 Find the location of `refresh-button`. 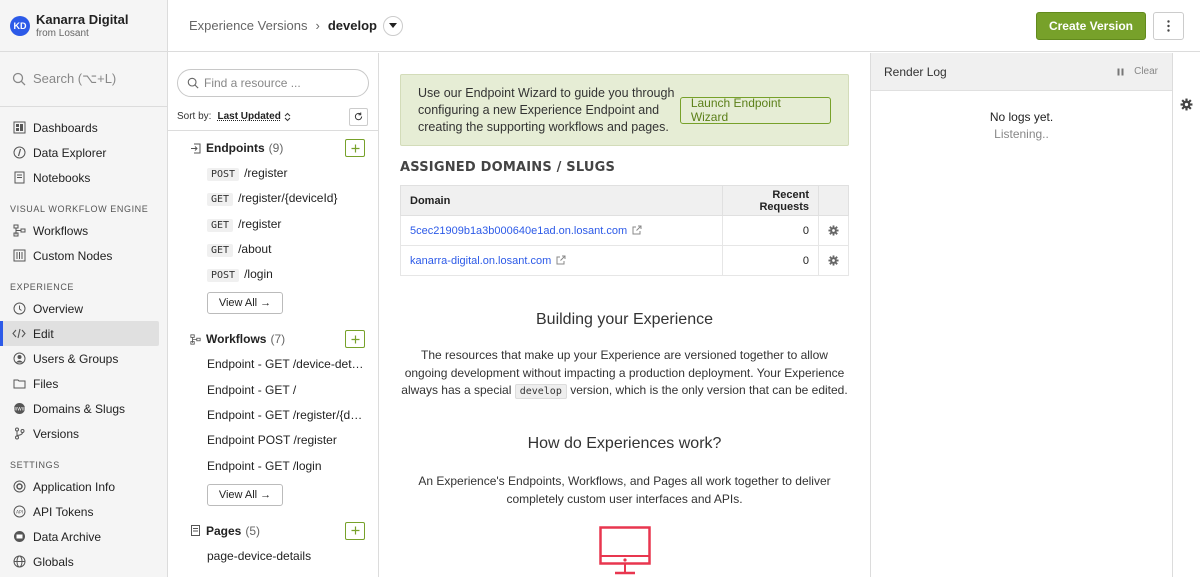

refresh-button is located at coordinates (358, 116).